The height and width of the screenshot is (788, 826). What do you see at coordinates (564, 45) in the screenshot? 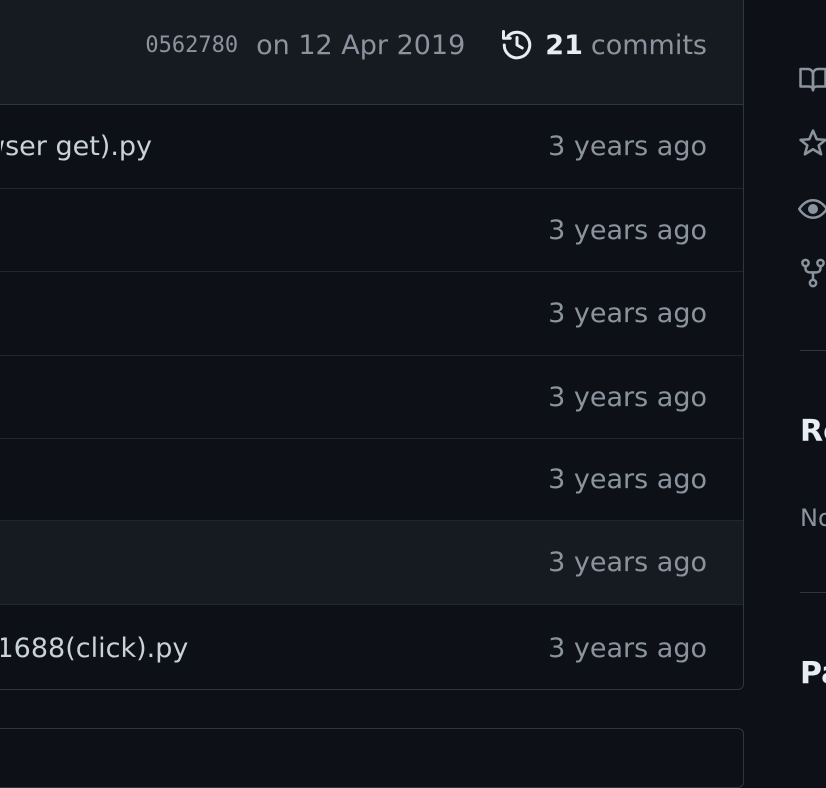
I see `commit-count: 21` at bounding box center [564, 45].